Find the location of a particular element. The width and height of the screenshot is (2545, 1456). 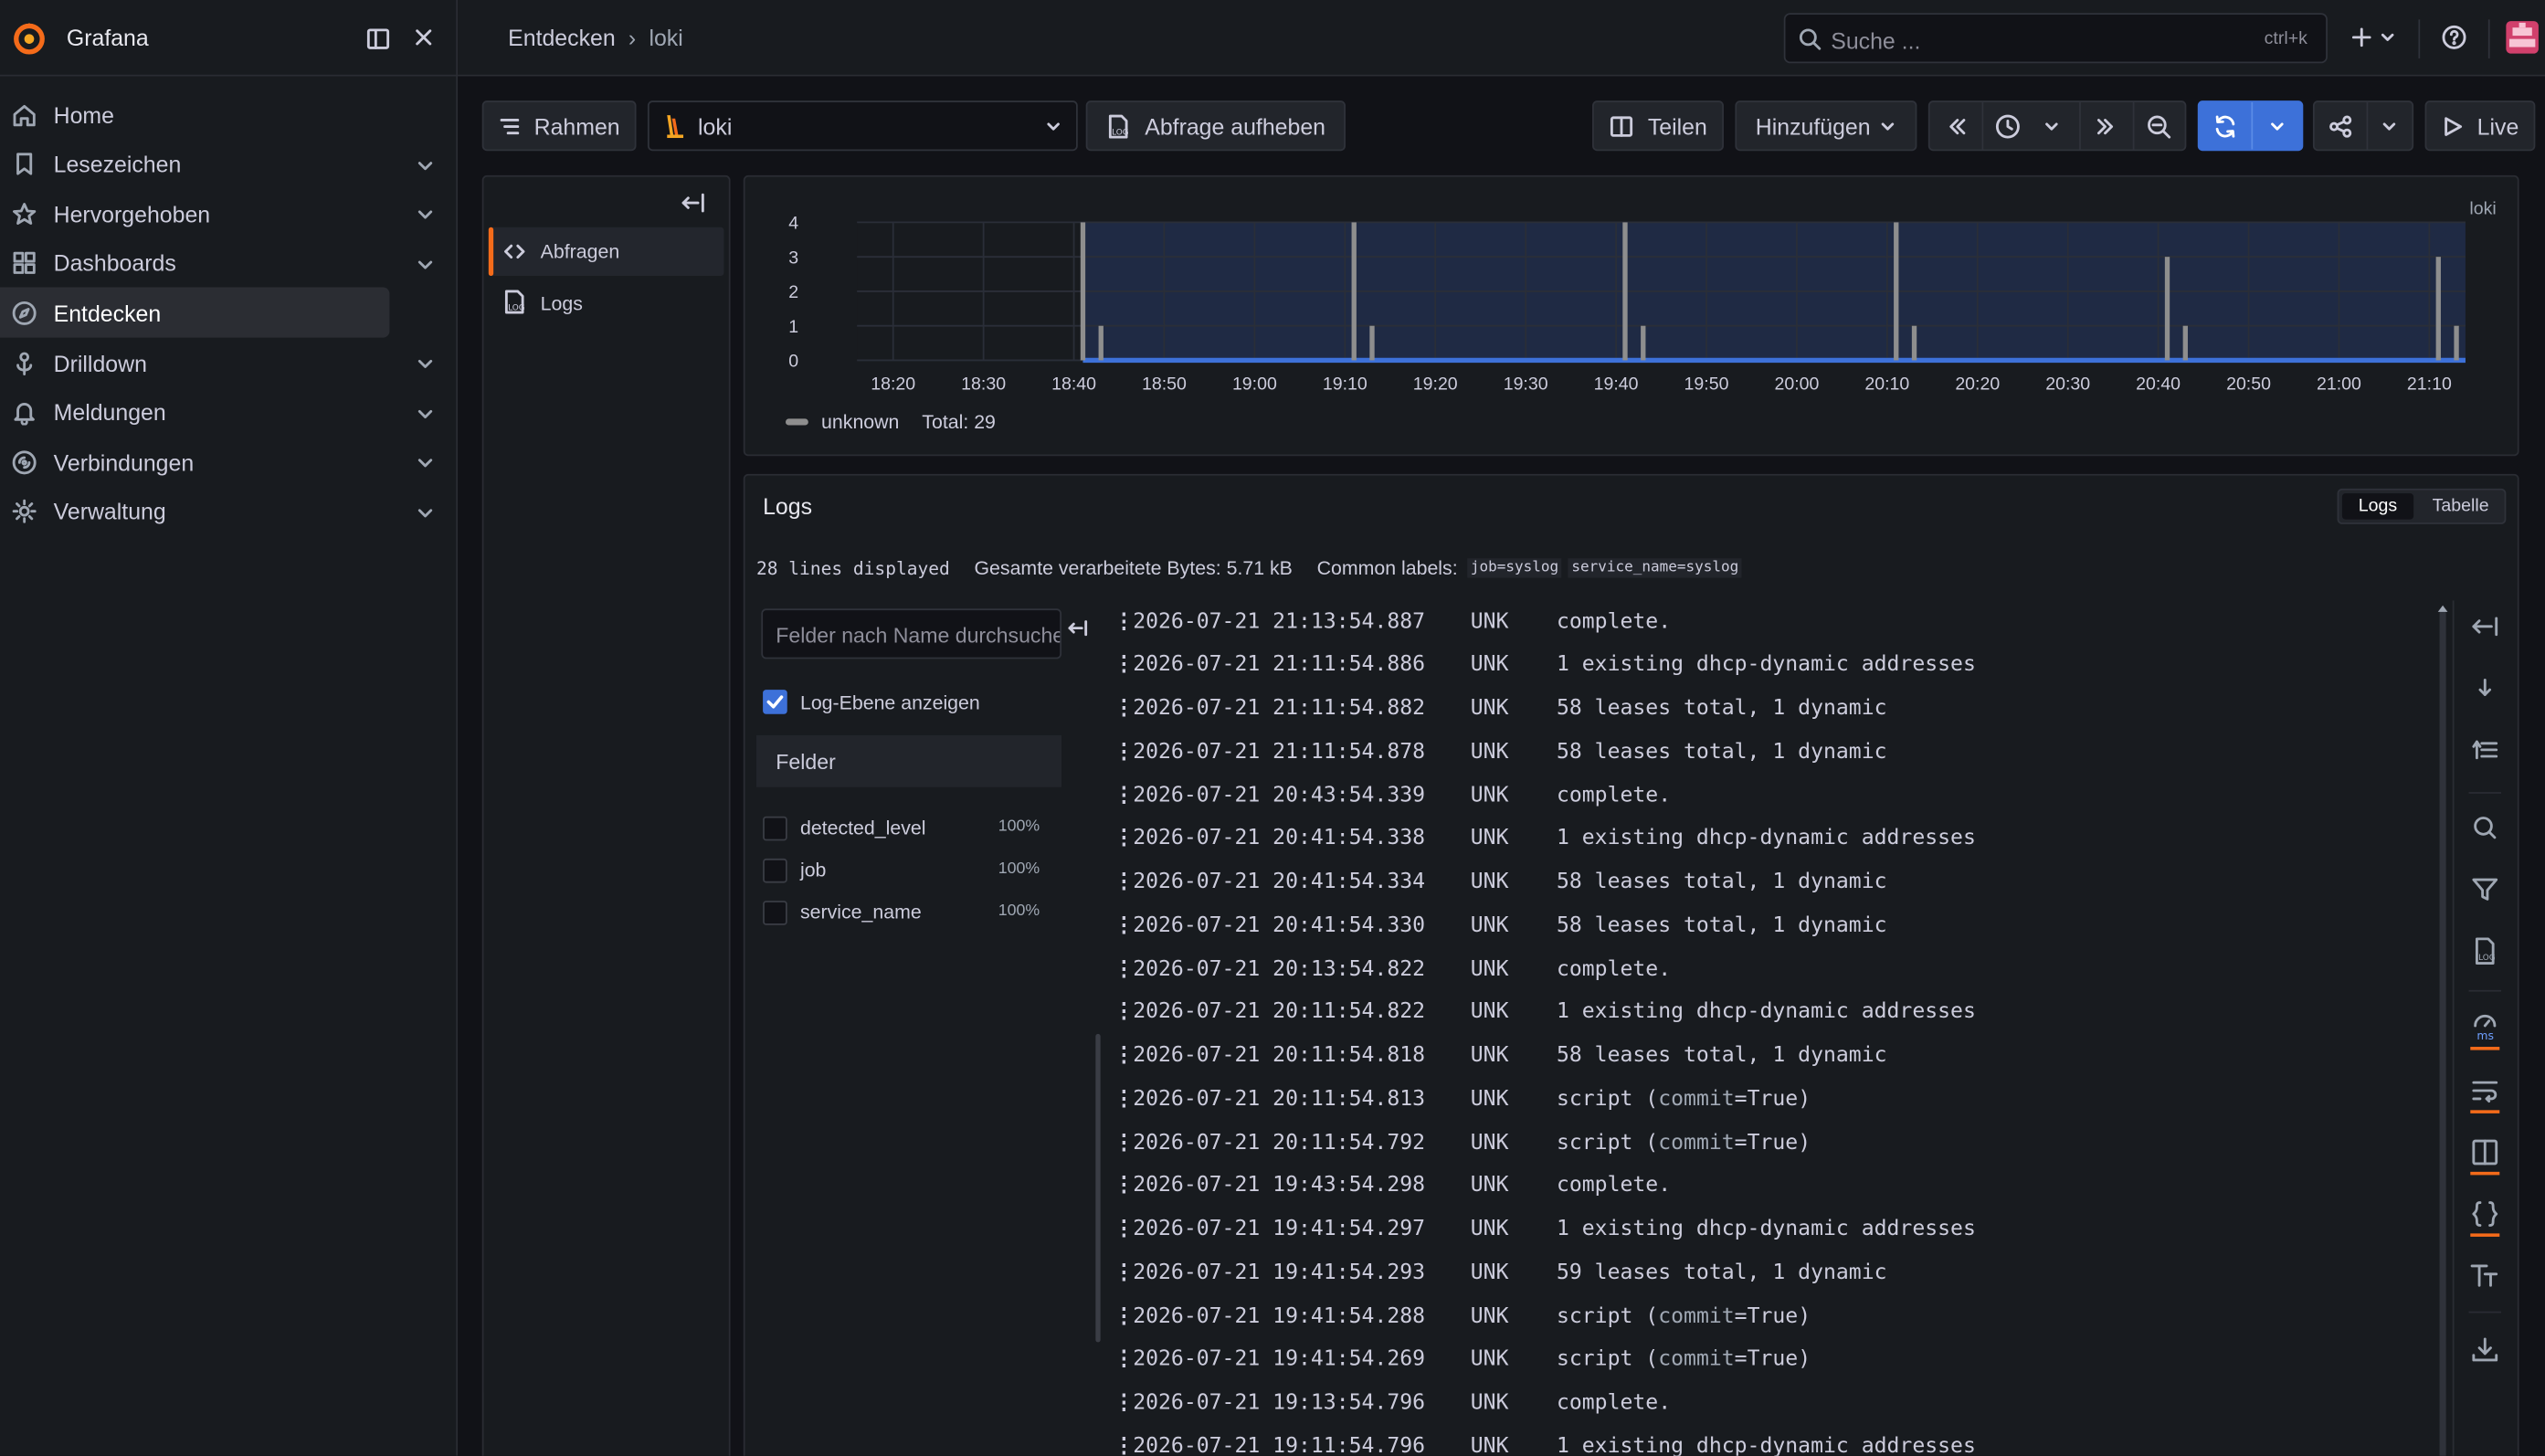

time-range-chevron-down-icon is located at coordinates (2051, 127).